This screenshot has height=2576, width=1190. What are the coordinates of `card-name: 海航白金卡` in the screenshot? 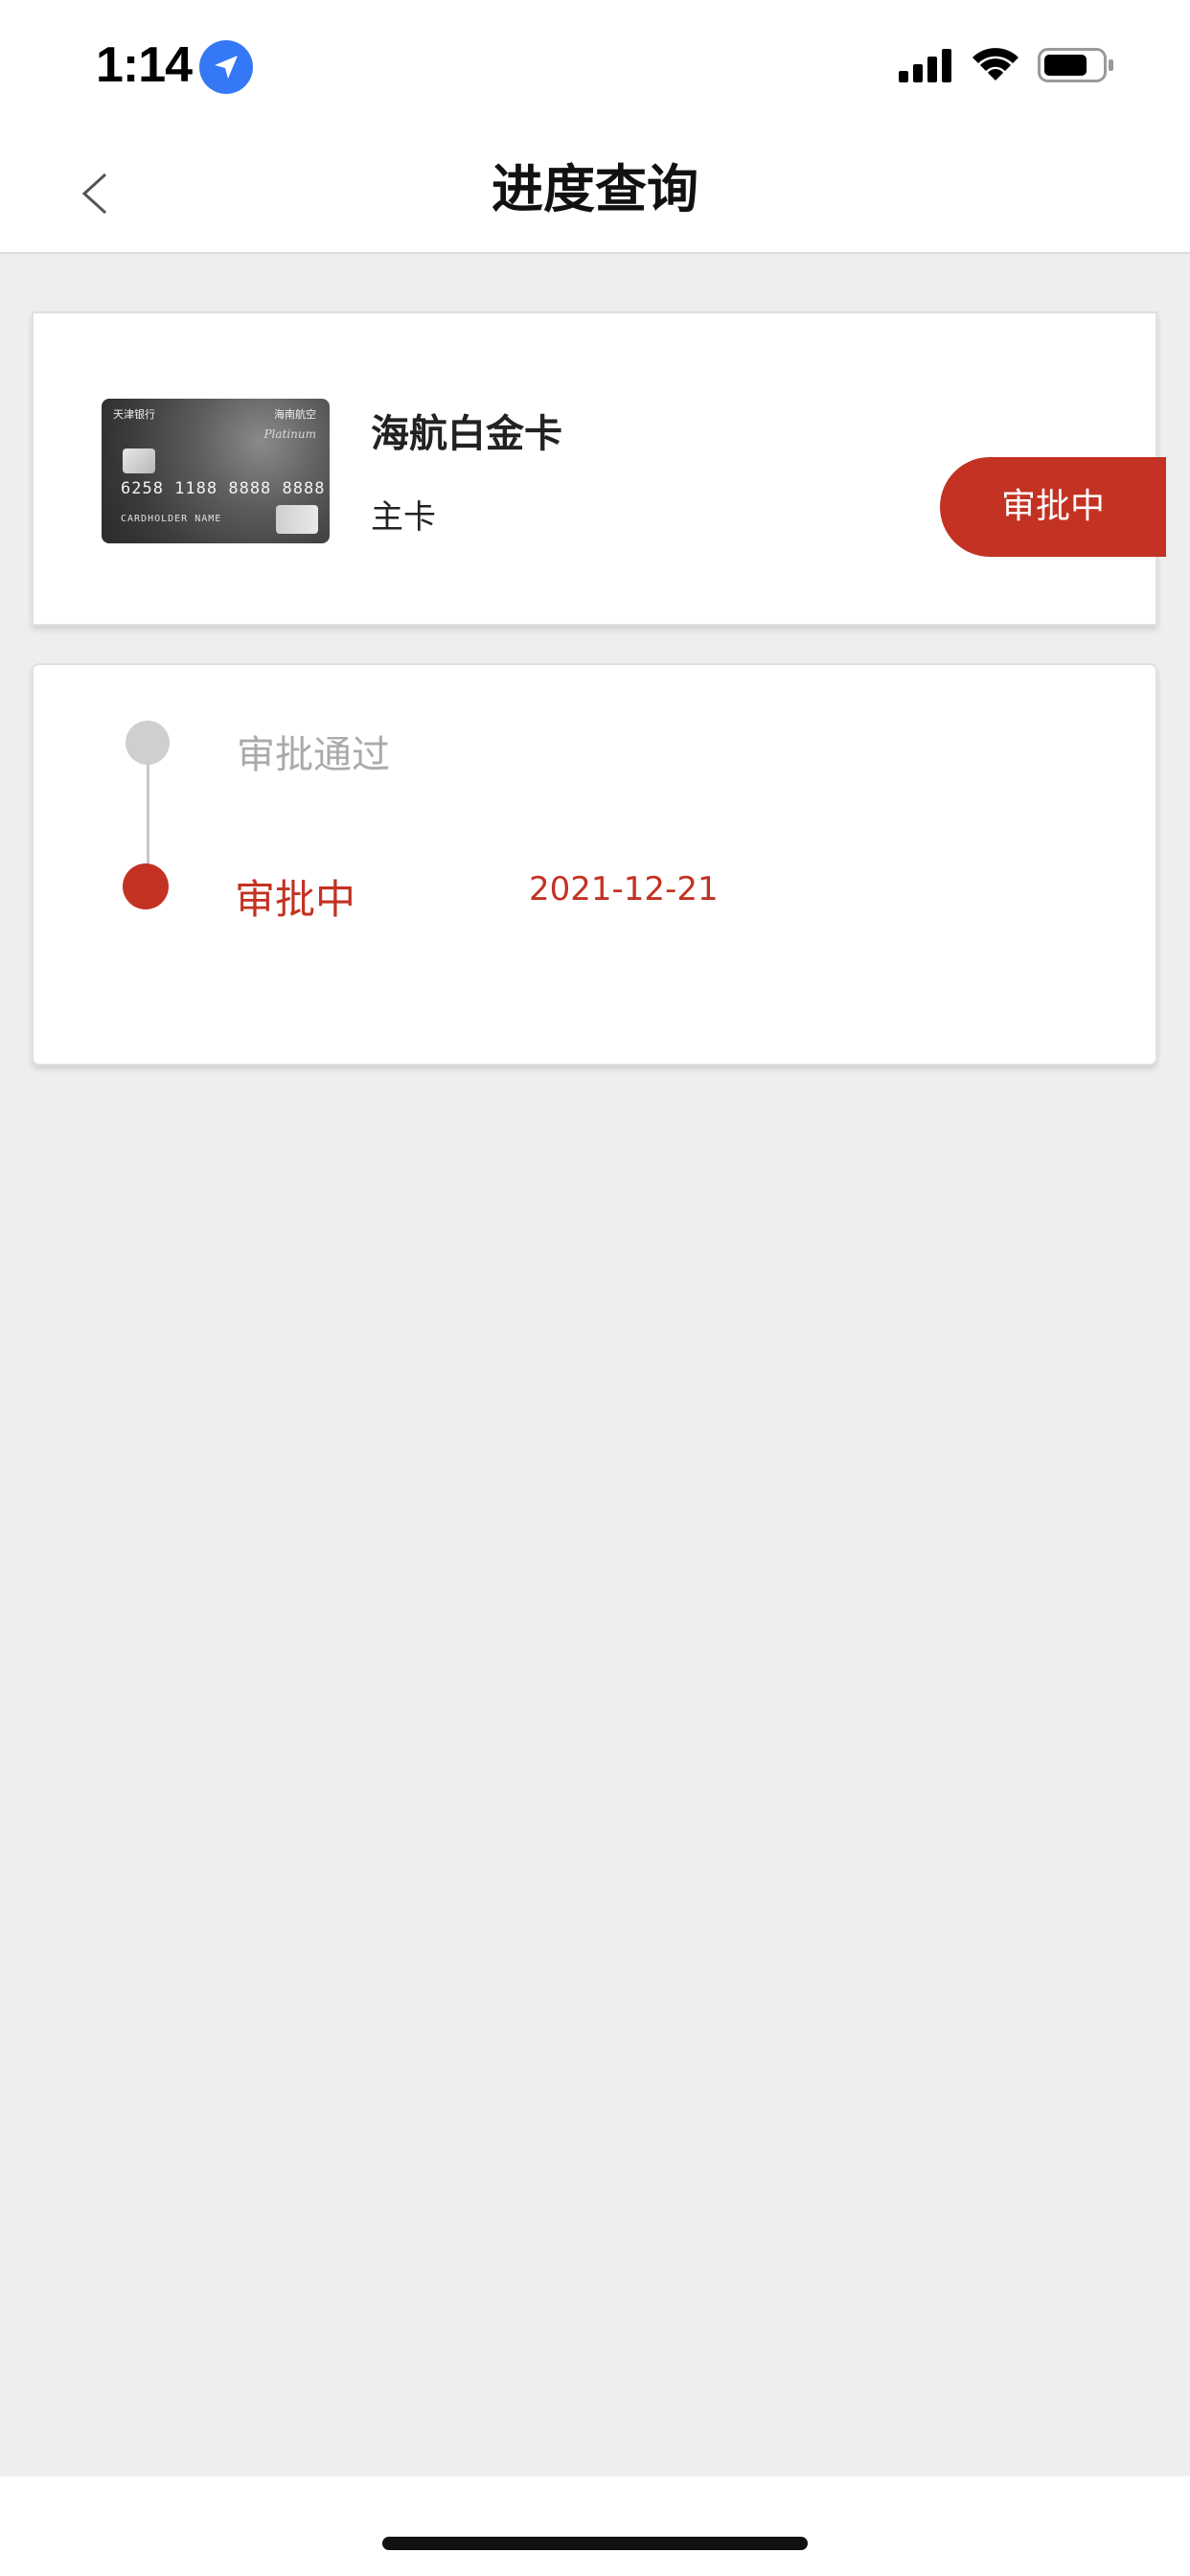 It's located at (467, 434).